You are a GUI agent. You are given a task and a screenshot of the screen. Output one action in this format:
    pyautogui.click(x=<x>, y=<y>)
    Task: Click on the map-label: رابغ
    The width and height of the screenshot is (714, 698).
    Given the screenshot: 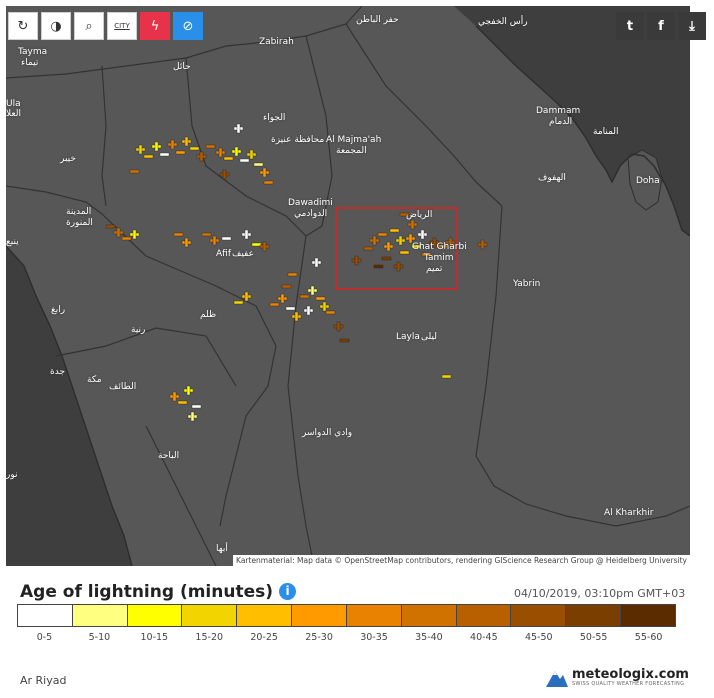 What is the action you would take?
    pyautogui.click(x=58, y=310)
    